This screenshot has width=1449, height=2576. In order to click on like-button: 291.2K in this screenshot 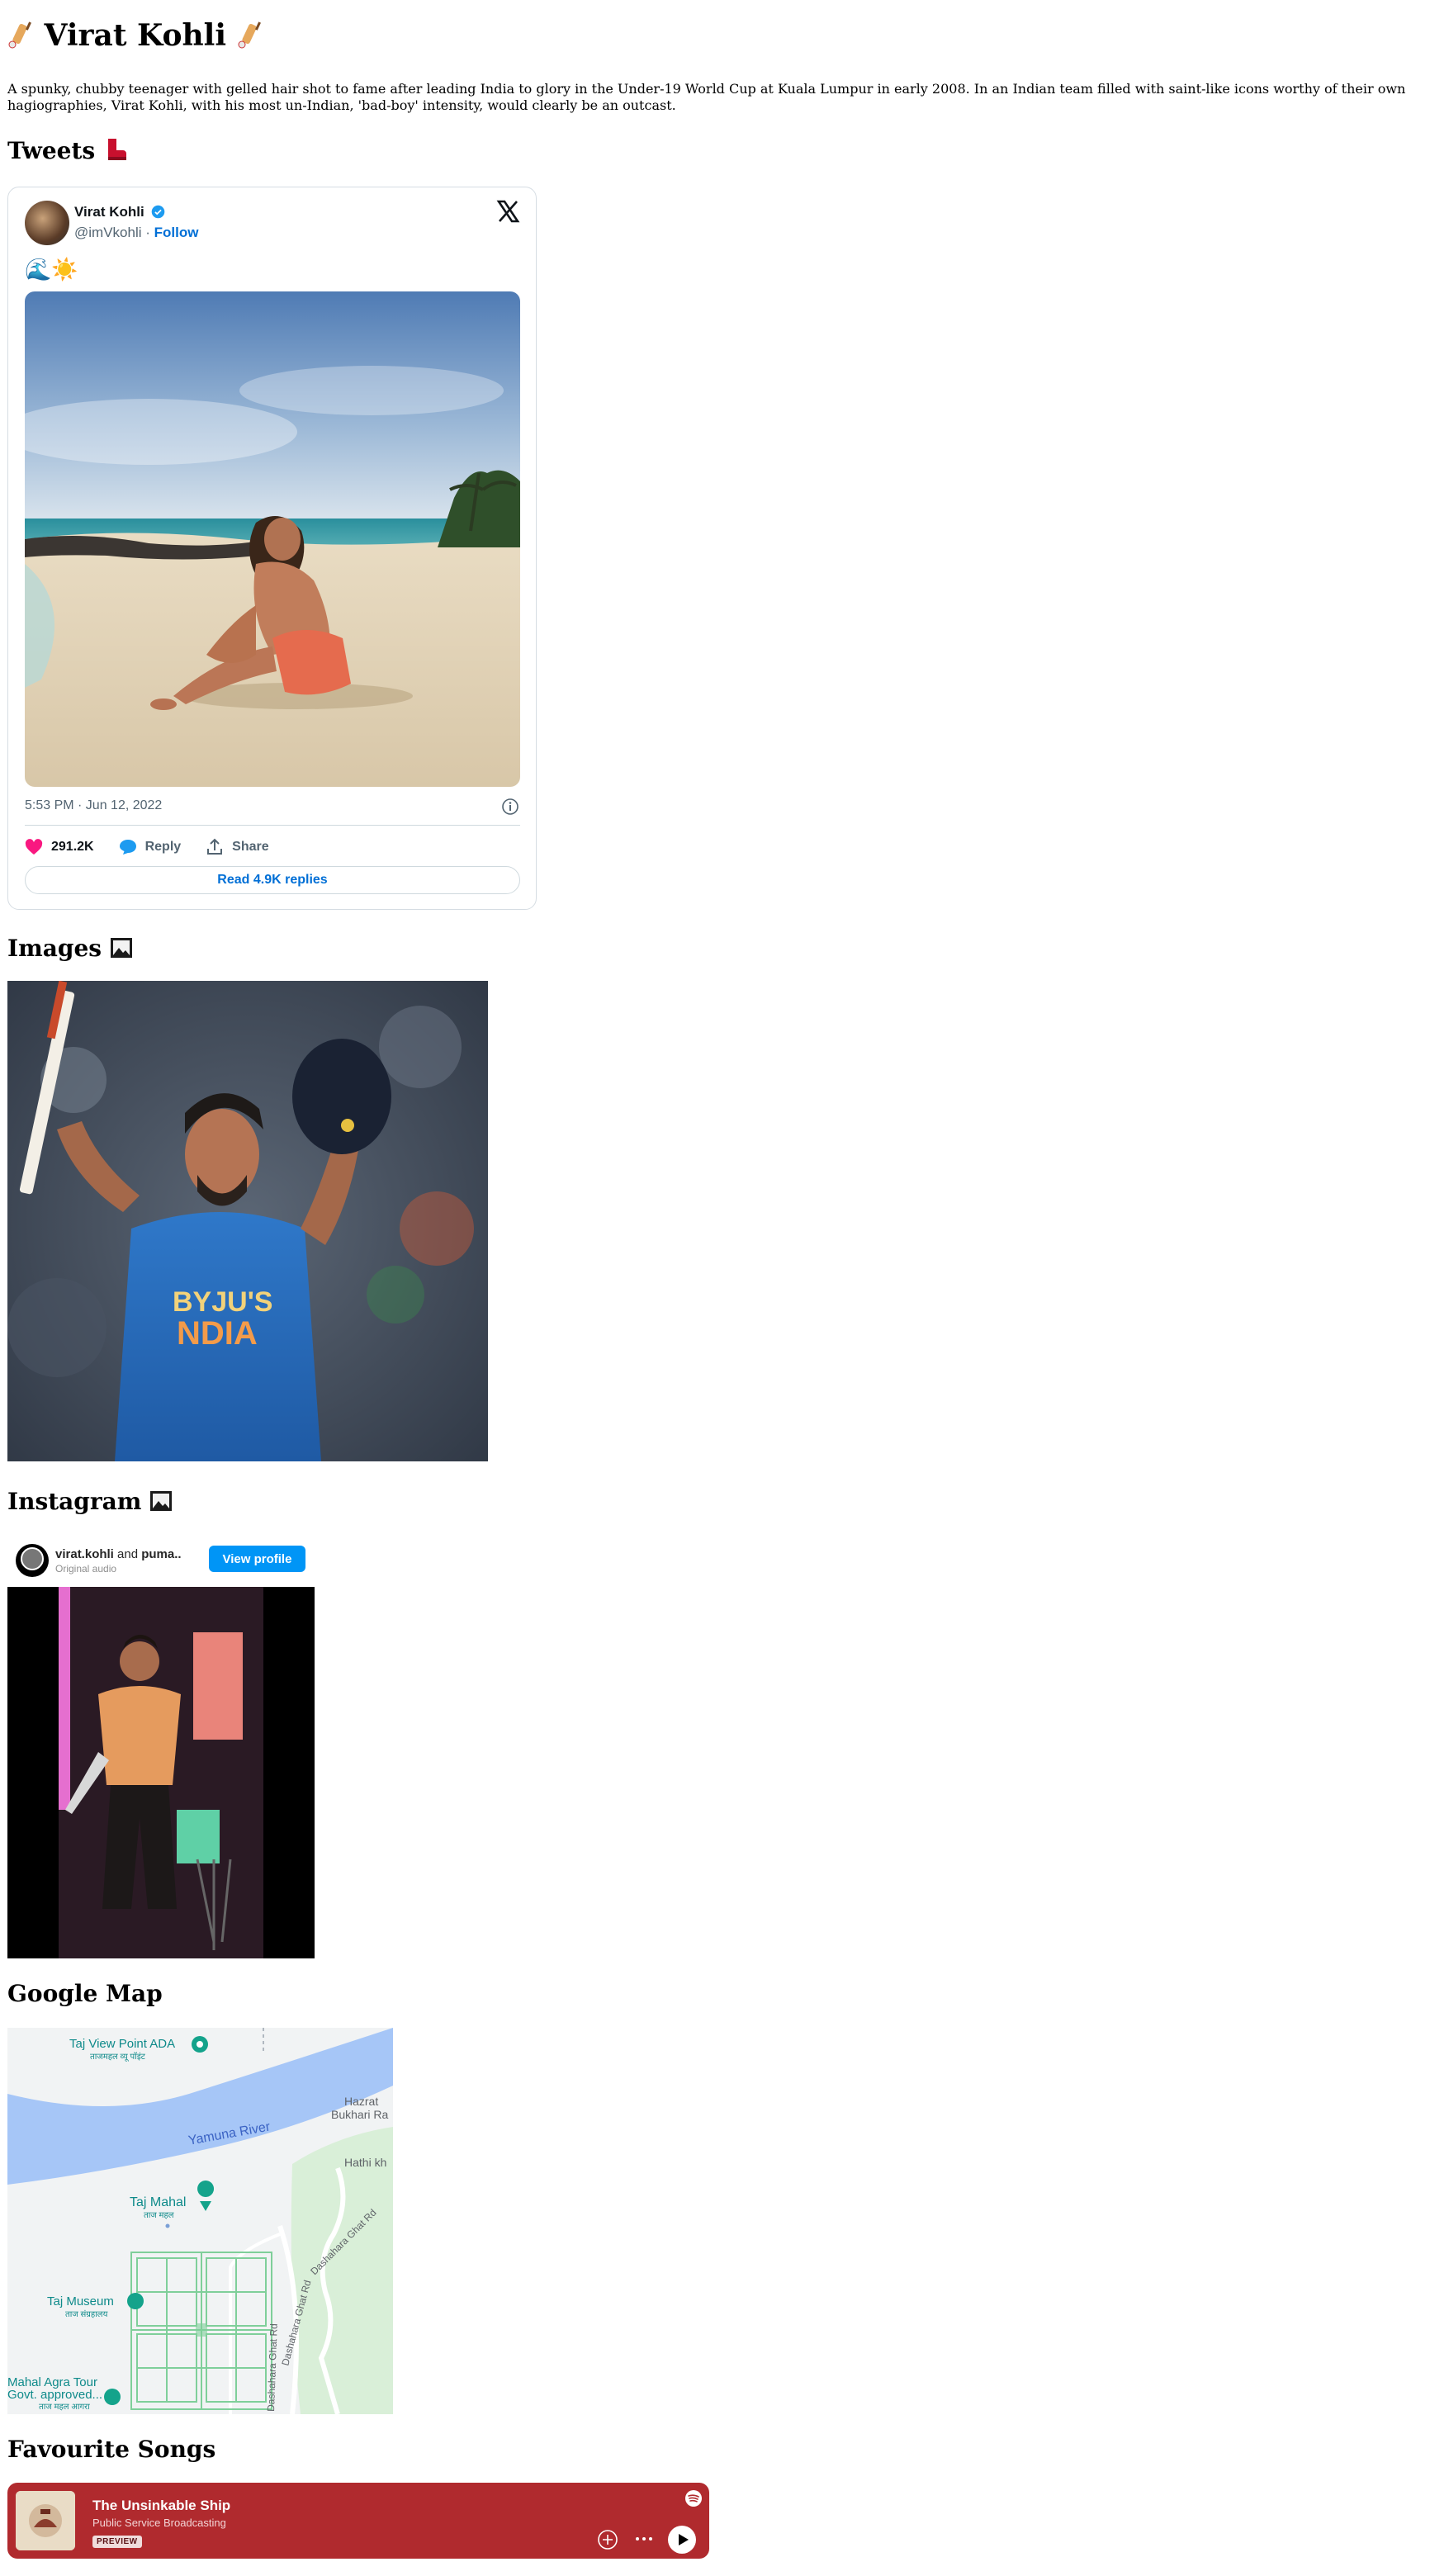, I will do `click(59, 847)`.